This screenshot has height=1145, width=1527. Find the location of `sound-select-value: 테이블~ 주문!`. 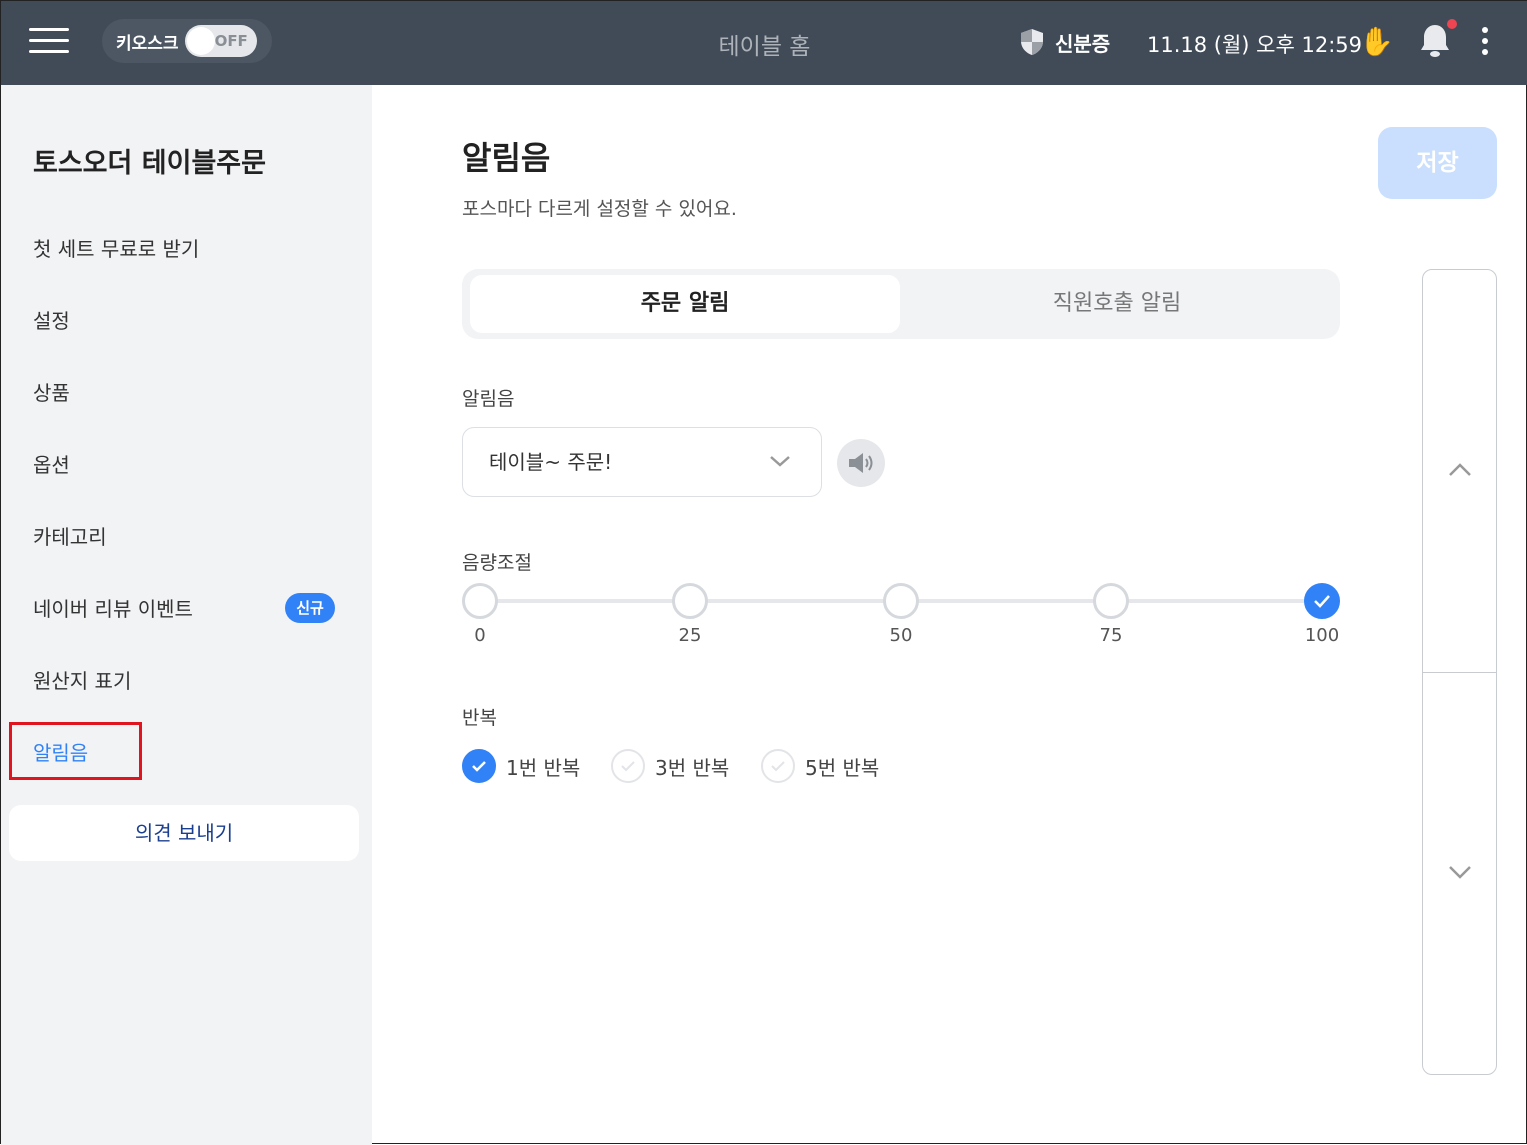

sound-select-value: 테이블~ 주문! is located at coordinates (551, 462).